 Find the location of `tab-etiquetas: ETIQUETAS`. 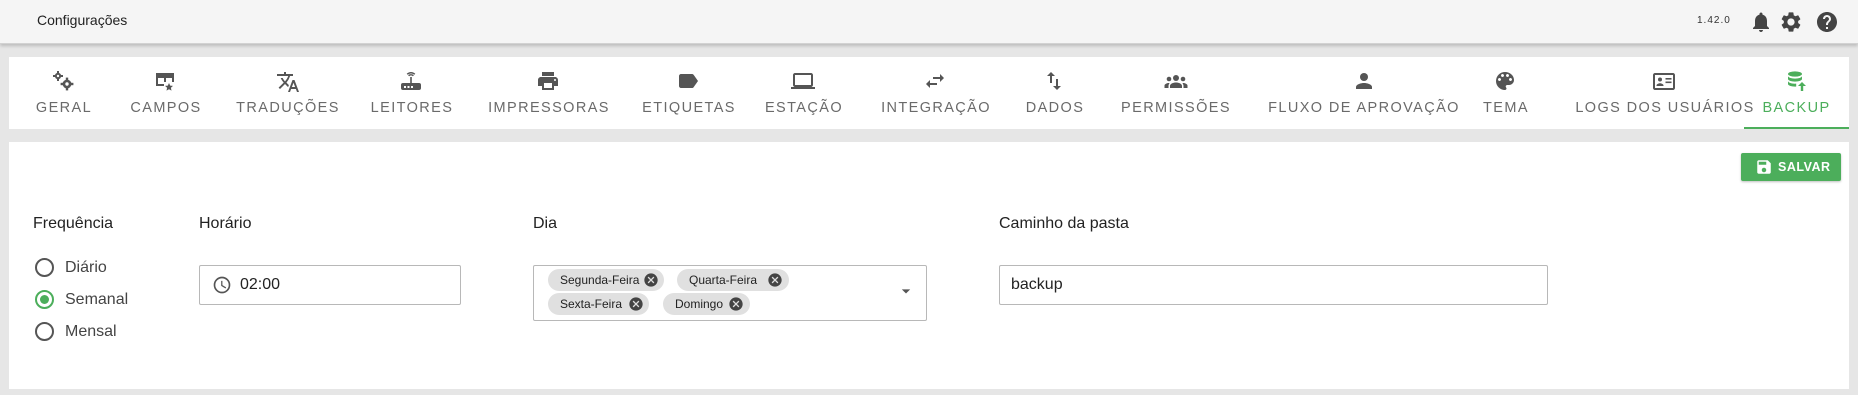

tab-etiquetas: ETIQUETAS is located at coordinates (689, 93).